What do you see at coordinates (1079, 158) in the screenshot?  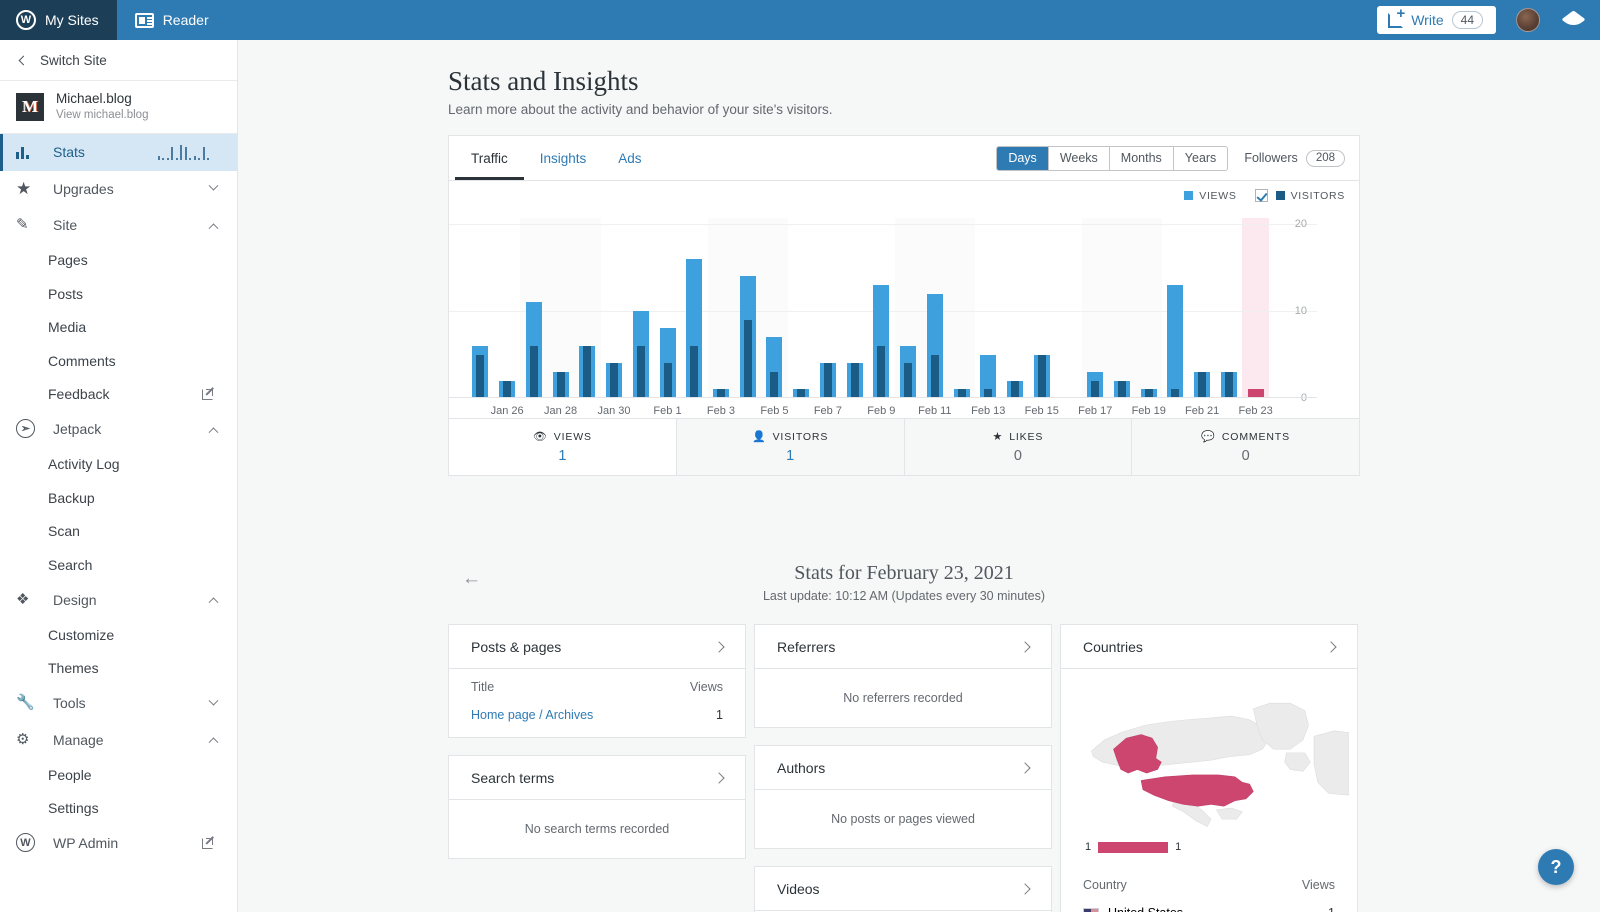 I see `period-weeks: Weeks` at bounding box center [1079, 158].